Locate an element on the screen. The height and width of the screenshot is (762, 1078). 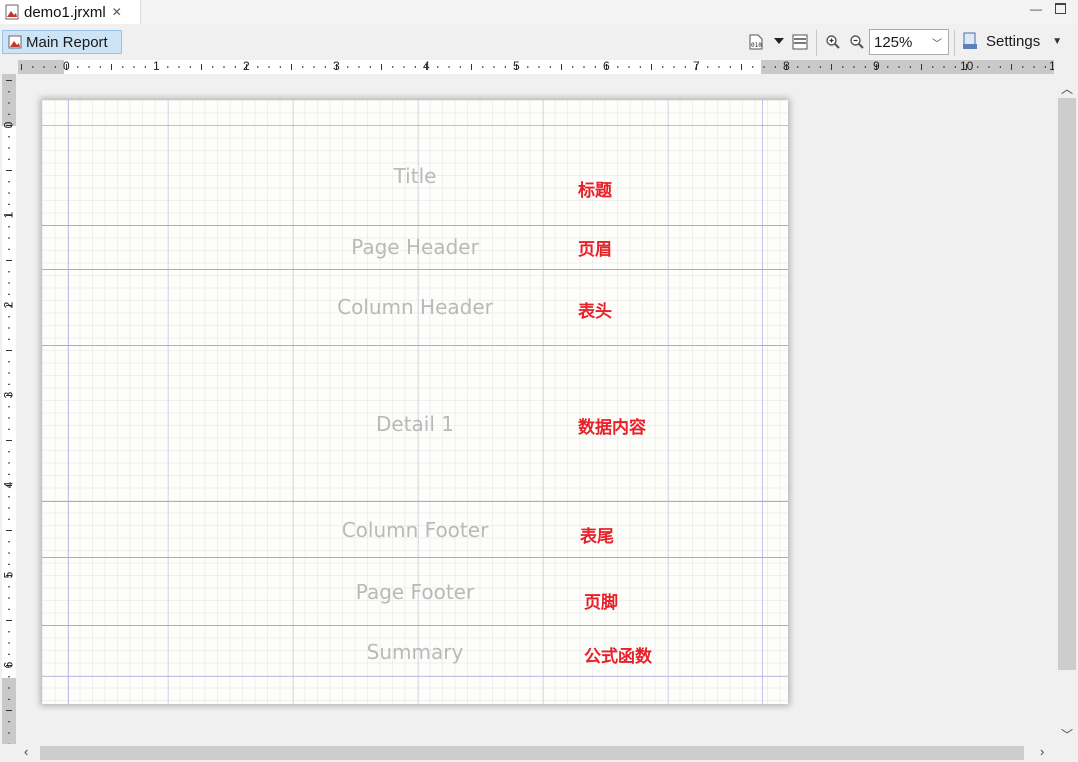
horizontal-scrollbar: ‹ › is located at coordinates (537, 753).